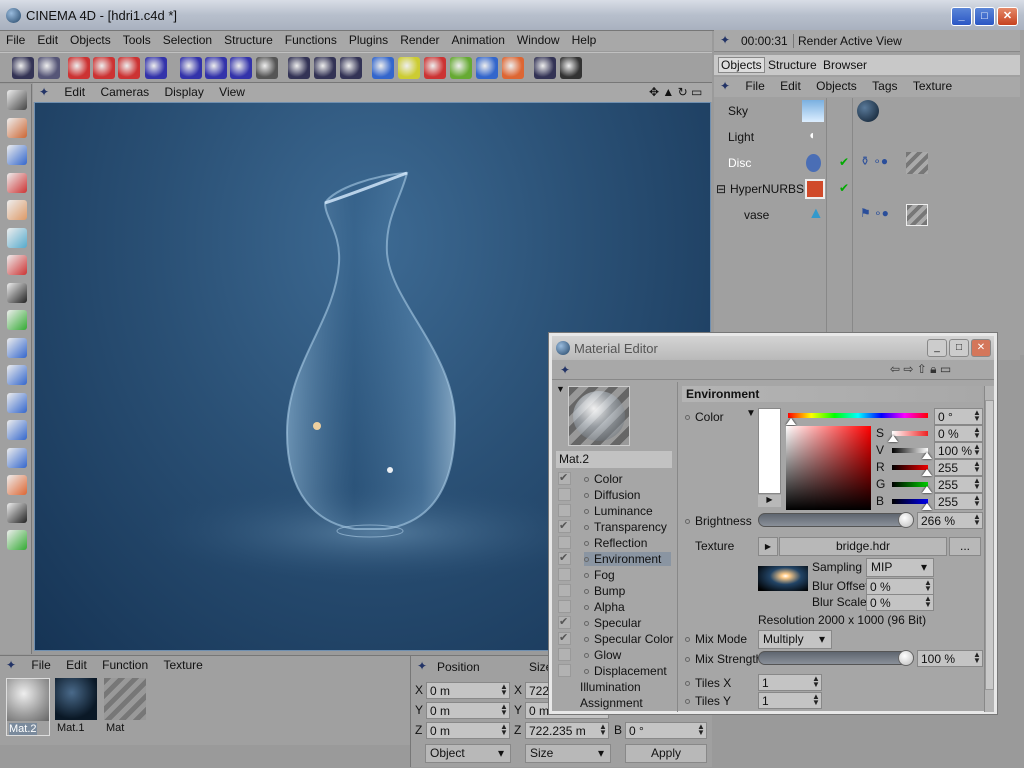  I want to click on menu-plugins: Plugins, so click(368, 39).